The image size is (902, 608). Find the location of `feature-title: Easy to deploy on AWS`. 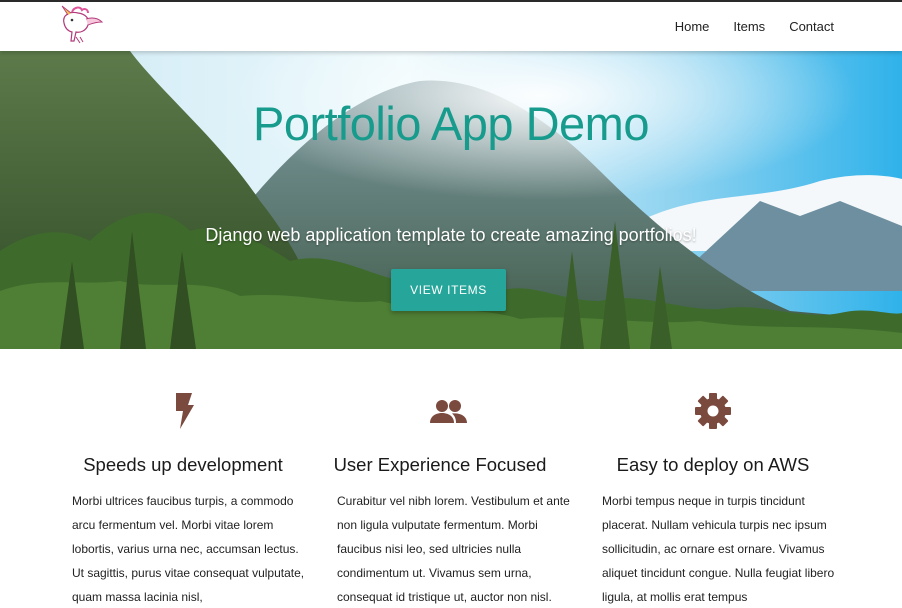

feature-title: Easy to deploy on AWS is located at coordinates (713, 464).